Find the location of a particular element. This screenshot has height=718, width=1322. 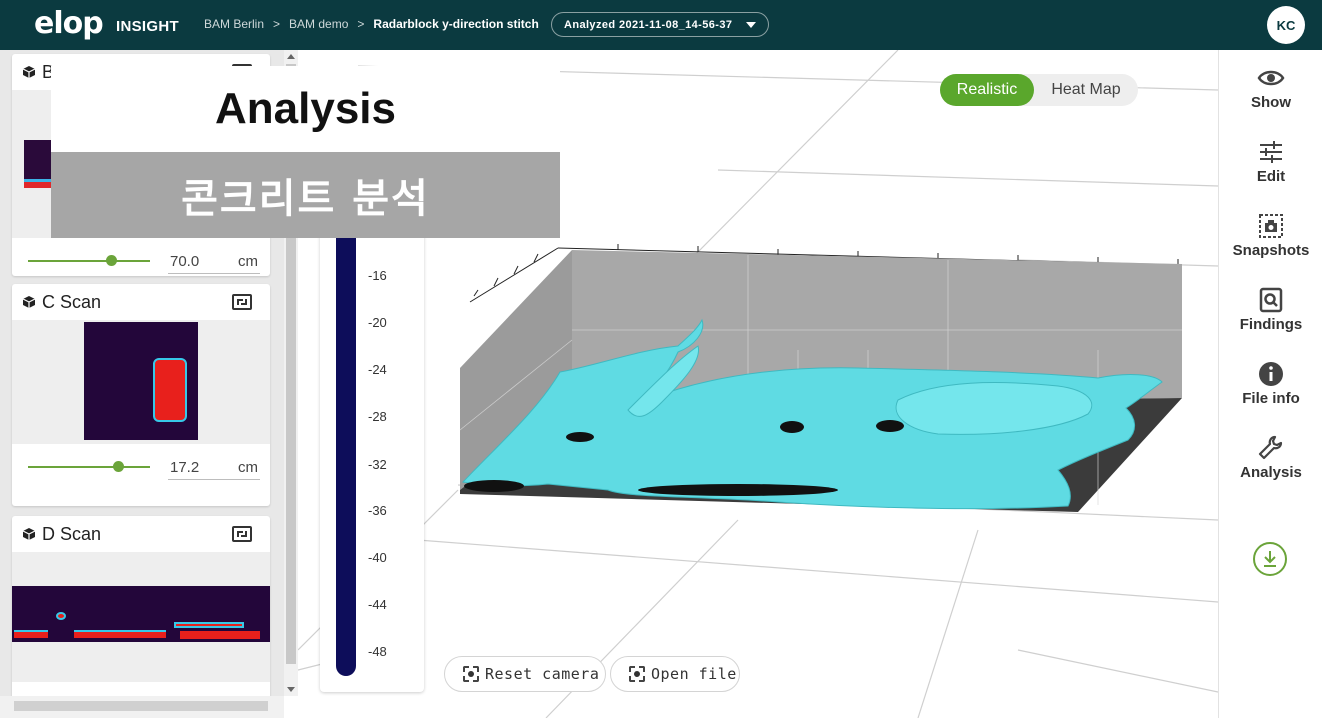

user-avatar: KC is located at coordinates (1286, 25).